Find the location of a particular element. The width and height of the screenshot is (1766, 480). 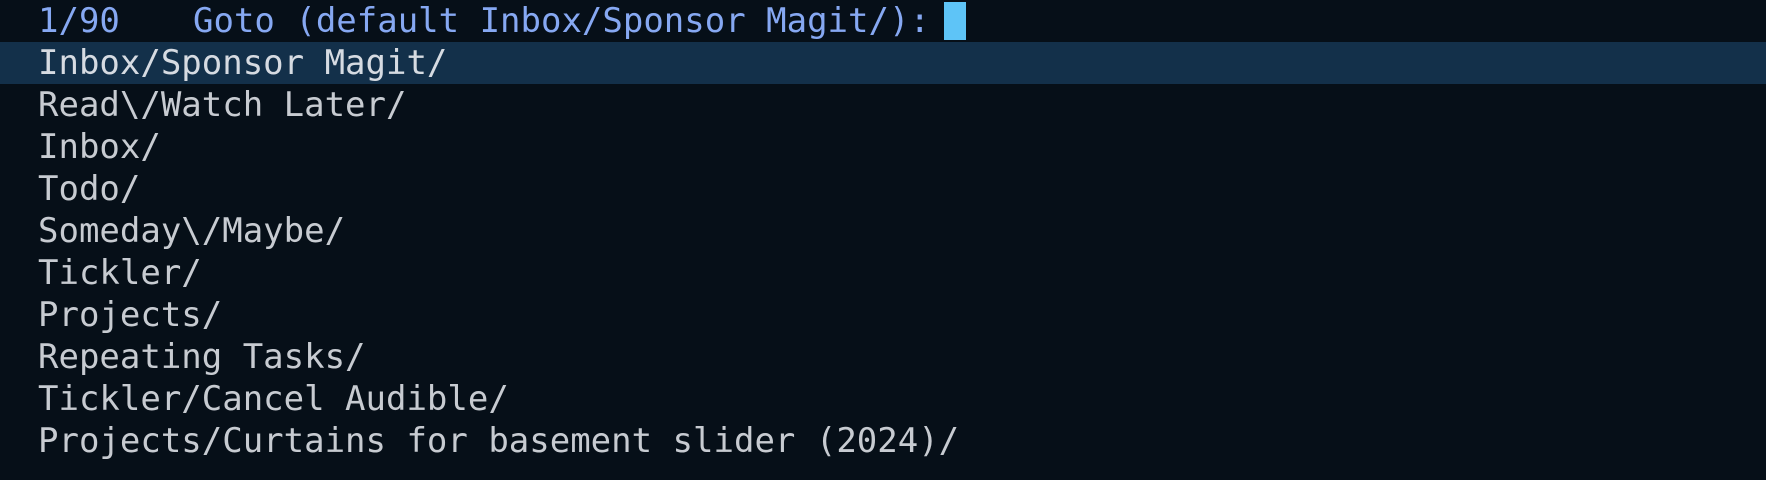

candidate-count: 1/90 is located at coordinates (79, 21).